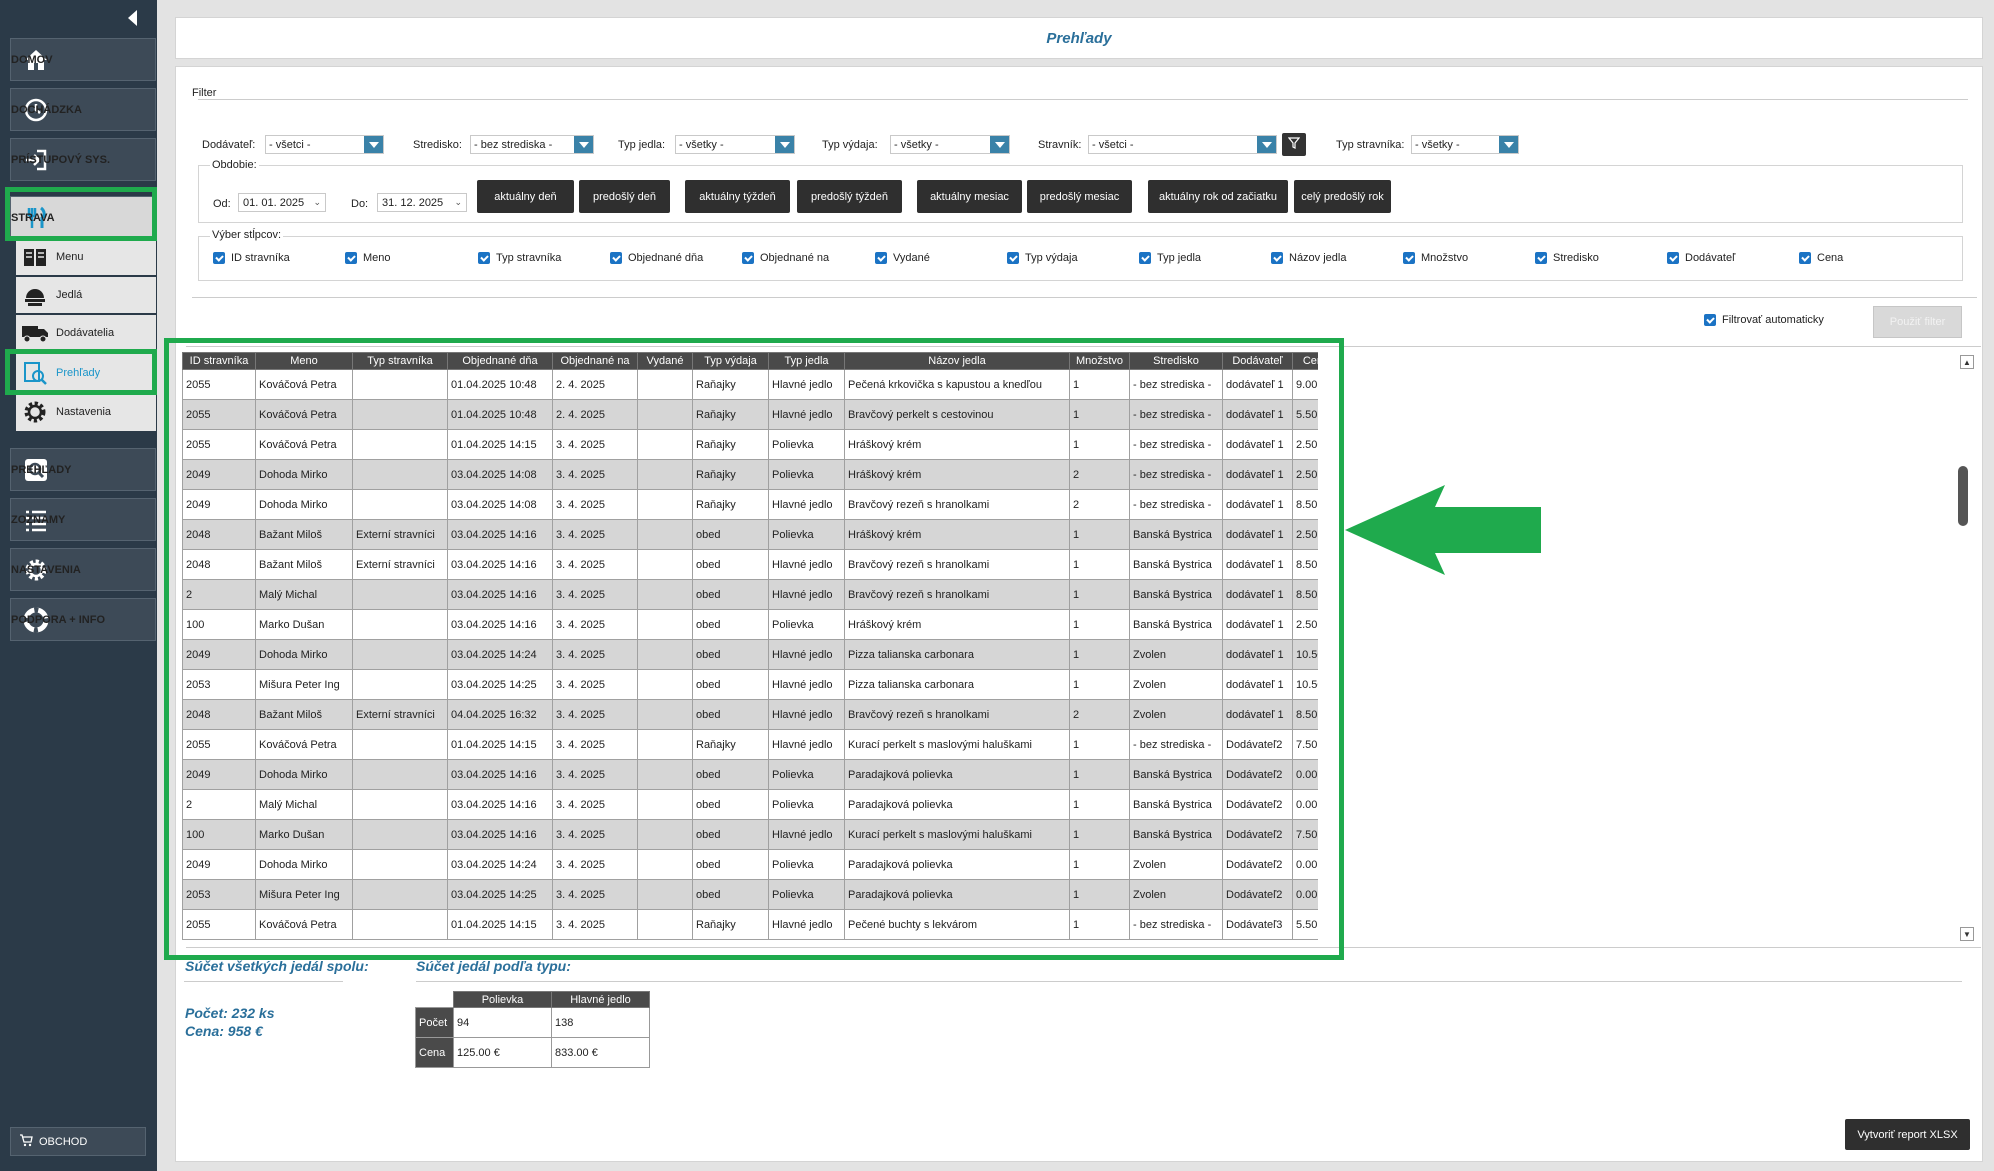  I want to click on from-date-input: 01. 01. 2025 ⌄, so click(282, 202).